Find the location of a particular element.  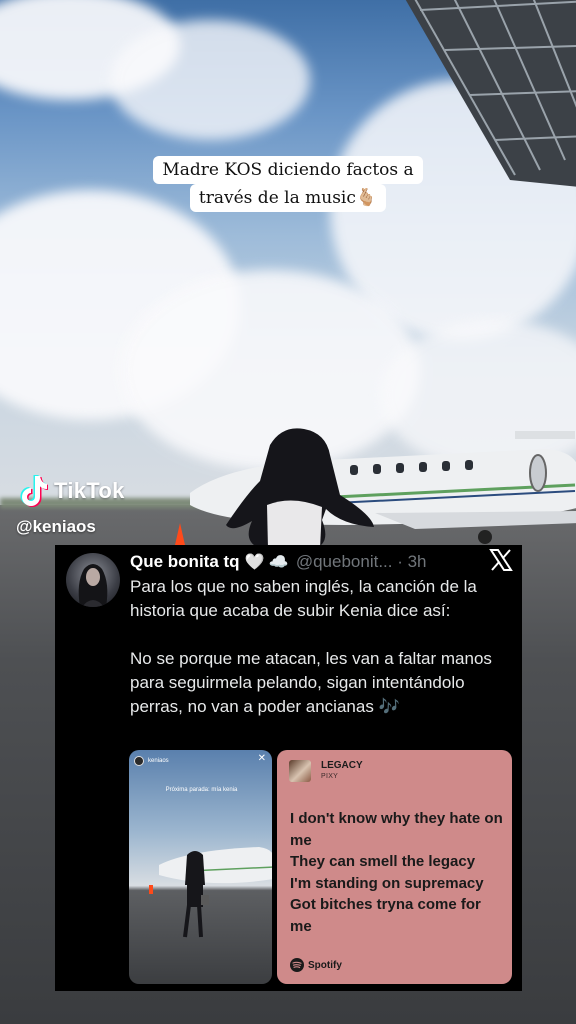

handle-time: @quebonit... · 3h is located at coordinates (361, 562).